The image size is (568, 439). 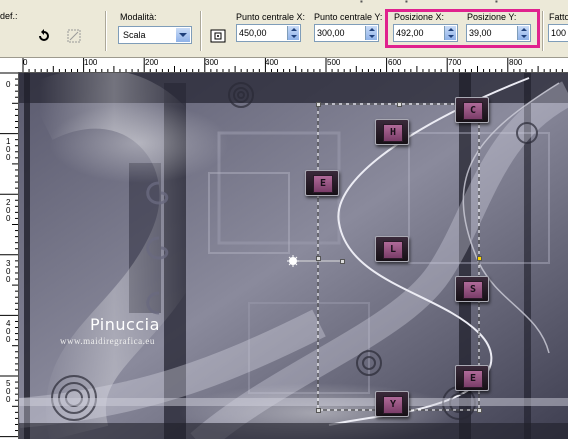 I want to click on center-y-spinner, so click(x=371, y=33).